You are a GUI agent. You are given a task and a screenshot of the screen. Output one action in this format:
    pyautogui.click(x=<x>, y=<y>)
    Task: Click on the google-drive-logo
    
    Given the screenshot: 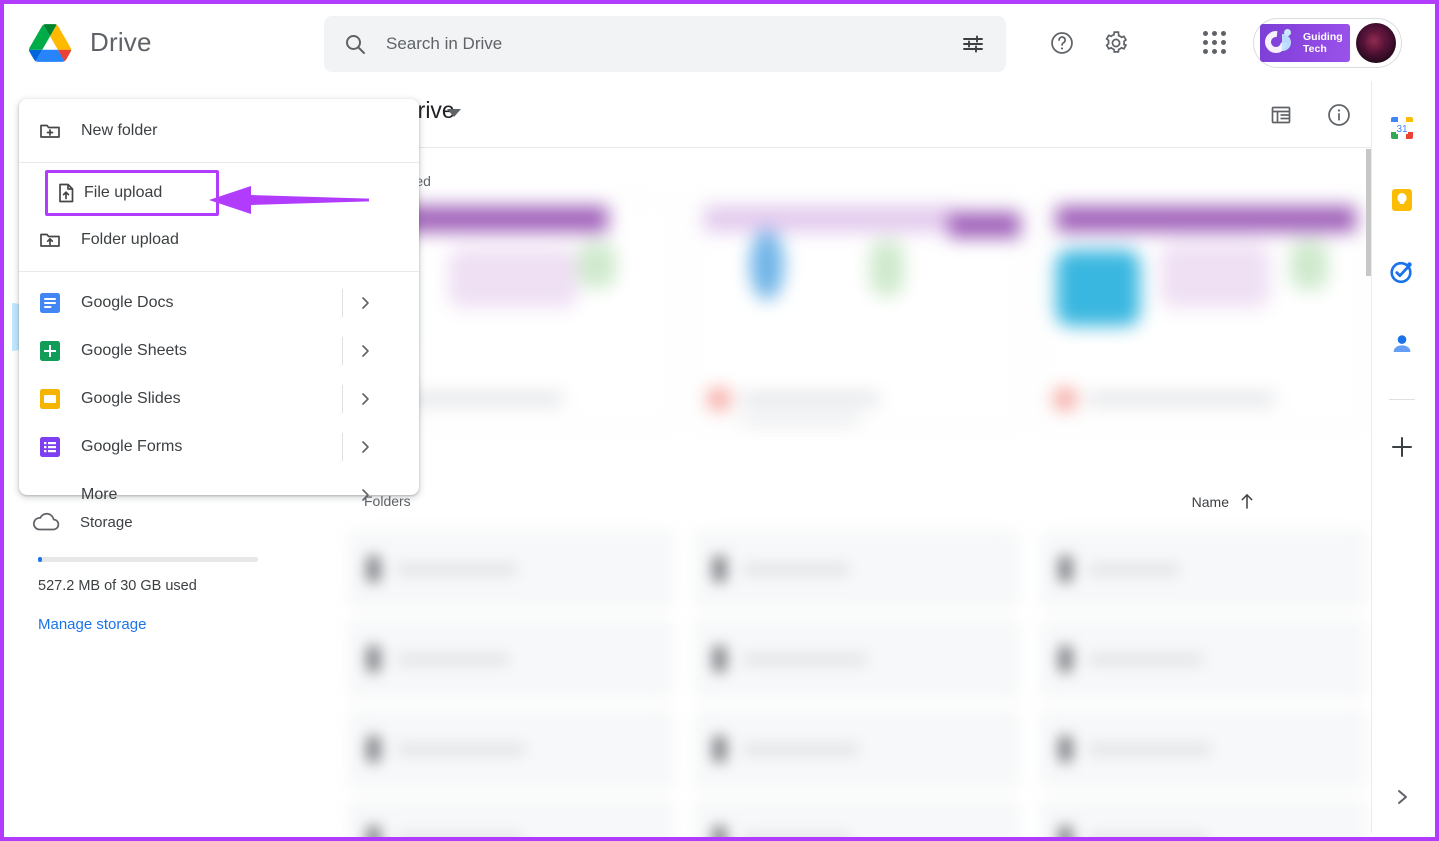 What is the action you would take?
    pyautogui.click(x=50, y=43)
    